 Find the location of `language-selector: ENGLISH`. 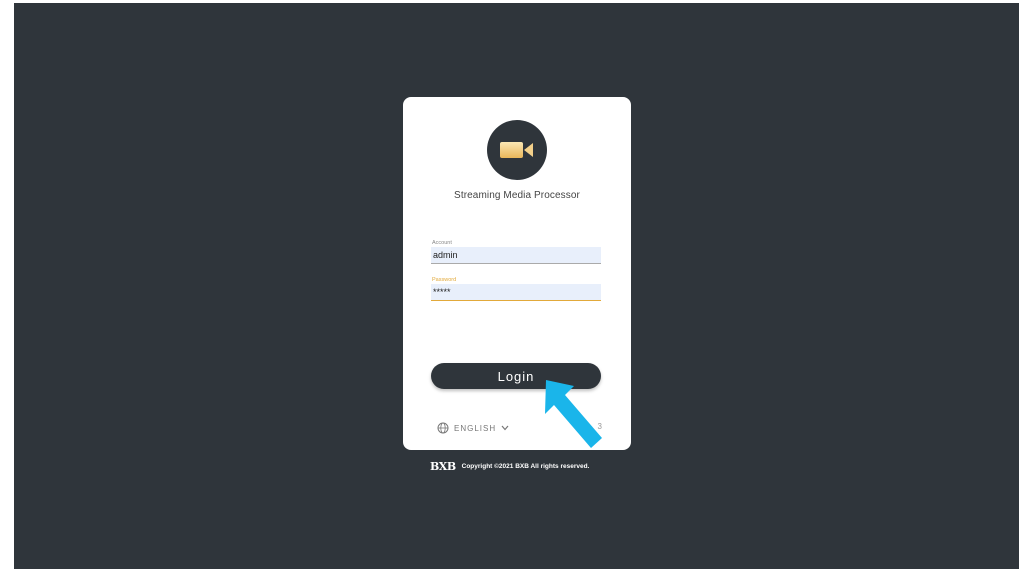

language-selector: ENGLISH is located at coordinates (473, 428).